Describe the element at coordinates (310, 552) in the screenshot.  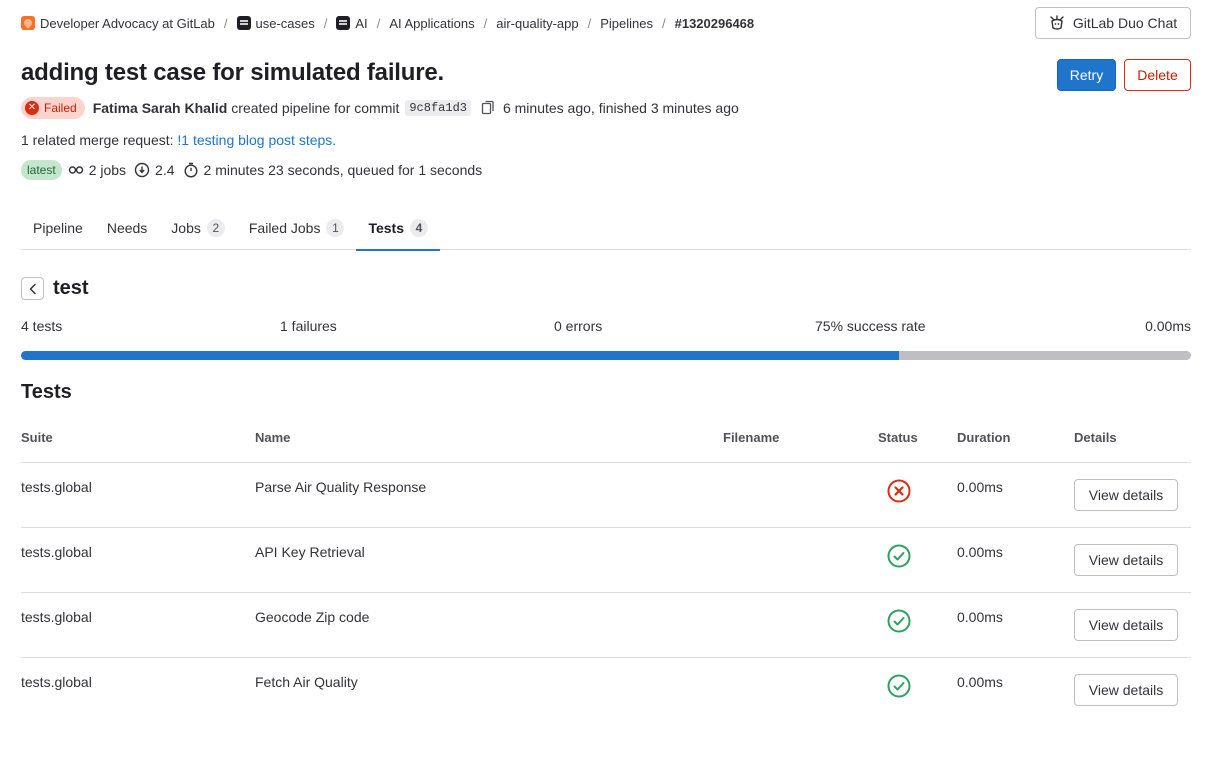
I see `cell-name: API Key Retrieval` at that location.